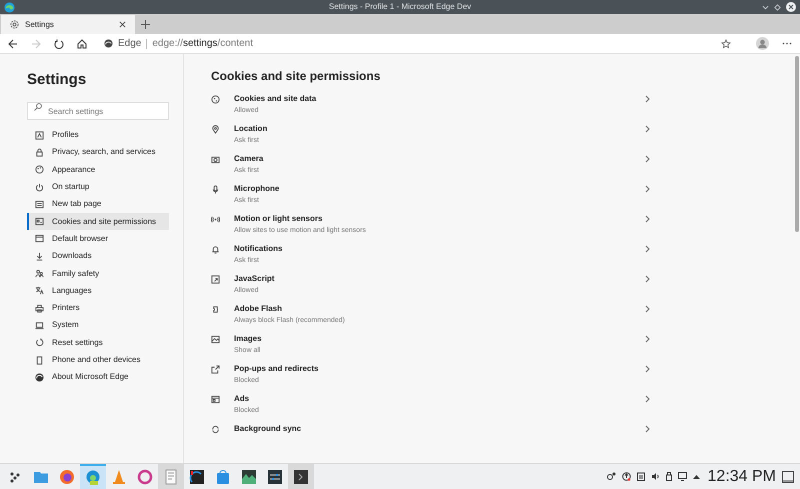 Image resolution: width=800 pixels, height=489 pixels. I want to click on ad-icon, so click(215, 399).